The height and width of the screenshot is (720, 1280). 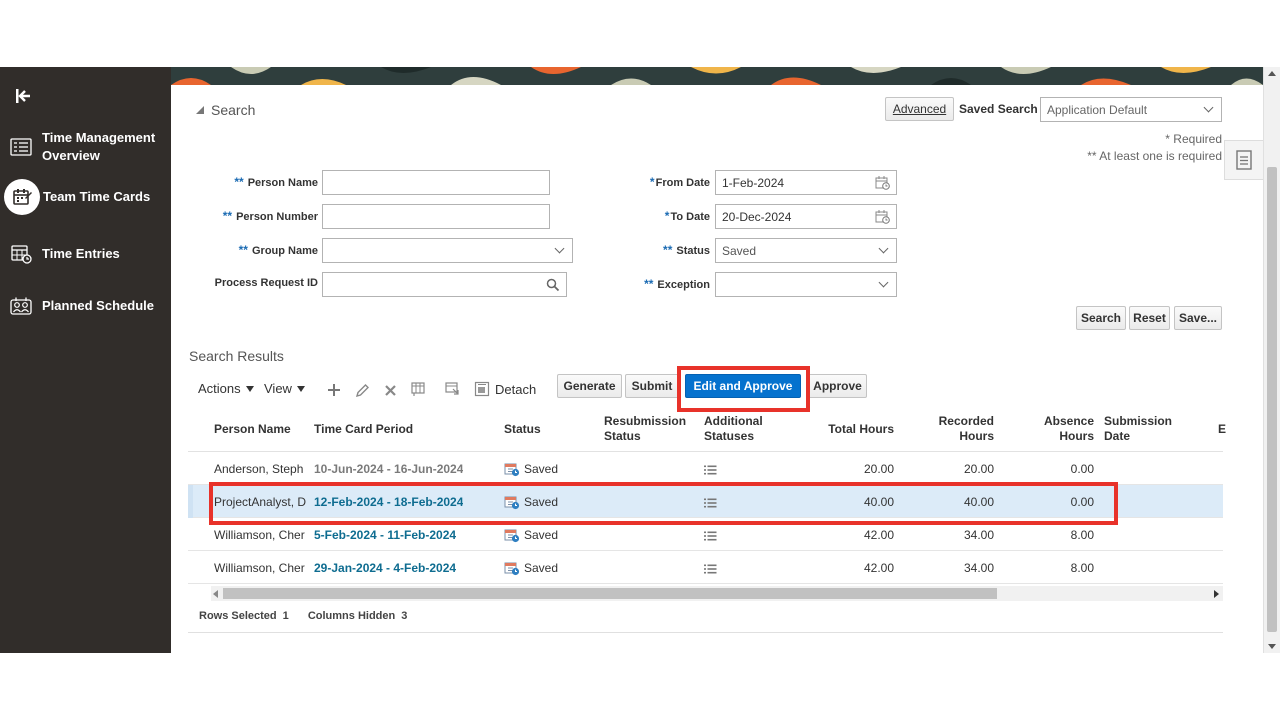 I want to click on rows-selected-label: Rows Selected, so click(x=238, y=616).